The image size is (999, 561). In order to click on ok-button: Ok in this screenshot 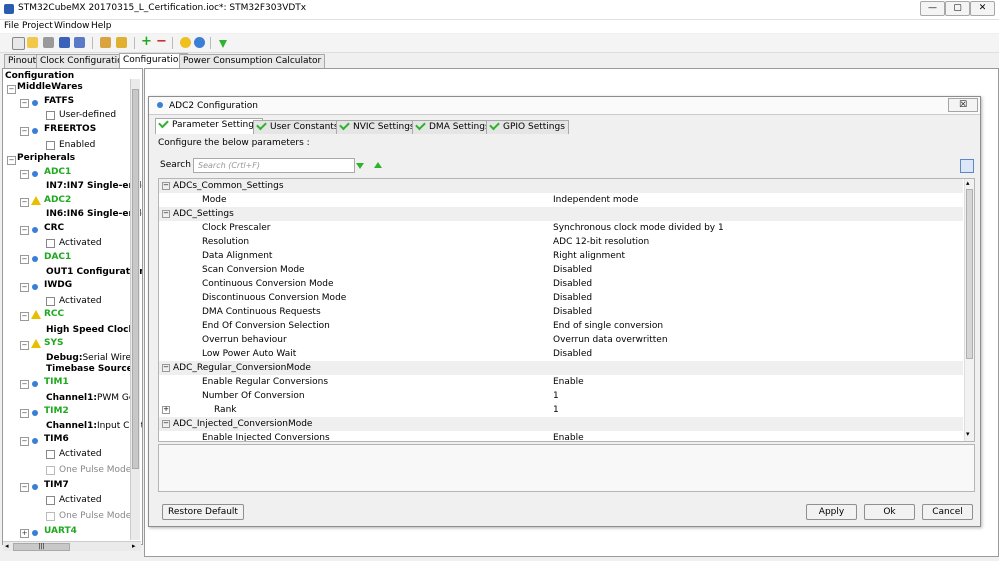, I will do `click(889, 512)`.